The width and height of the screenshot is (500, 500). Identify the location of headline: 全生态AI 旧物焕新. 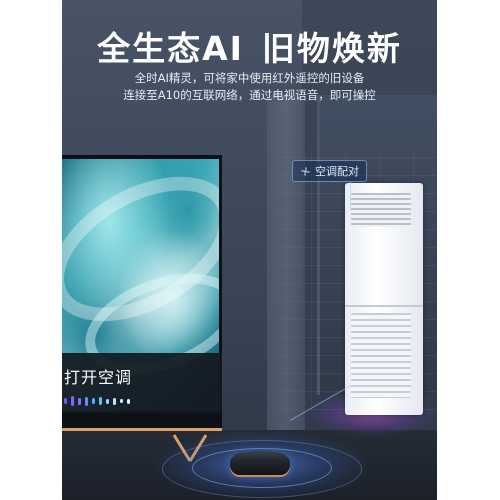
(249, 46).